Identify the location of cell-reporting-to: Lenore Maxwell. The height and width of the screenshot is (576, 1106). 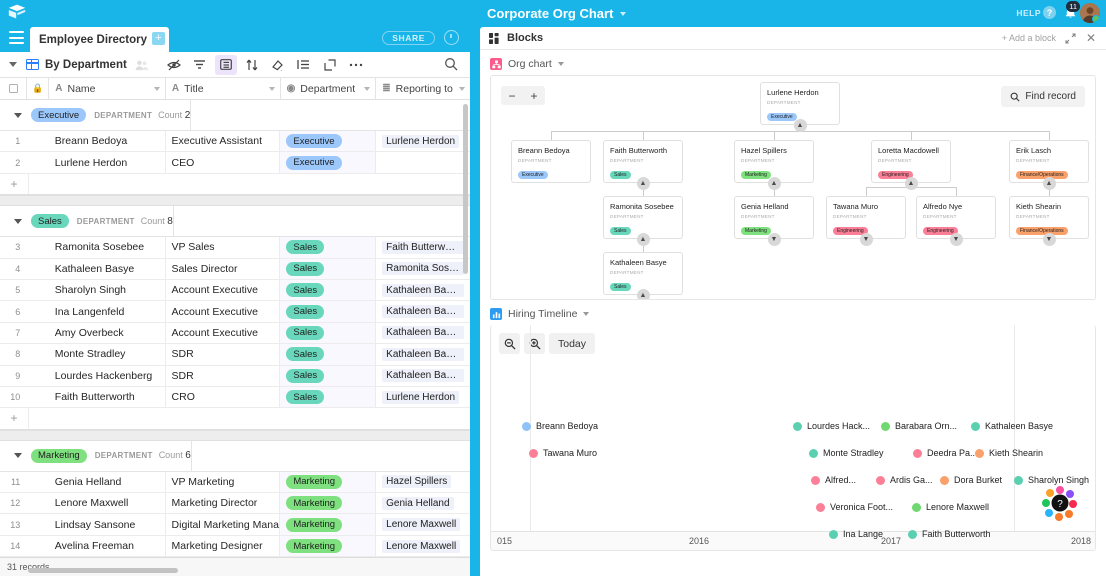
(423, 546).